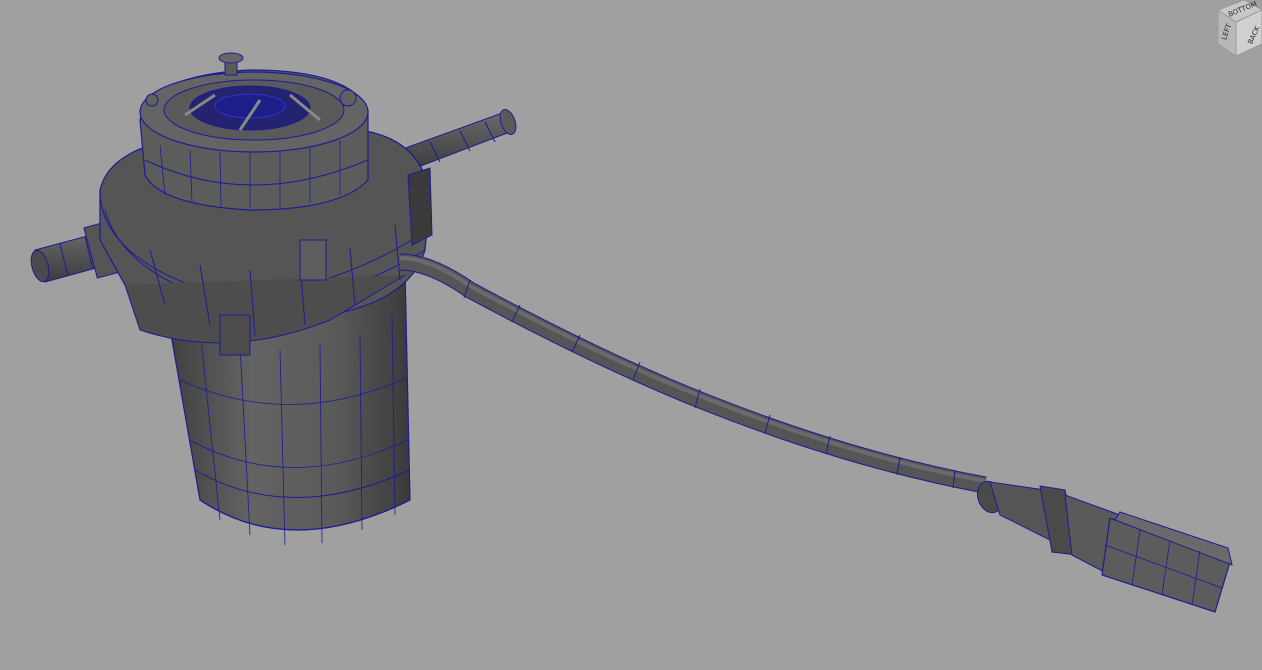  I want to click on cable-connector, so click(1104, 546).